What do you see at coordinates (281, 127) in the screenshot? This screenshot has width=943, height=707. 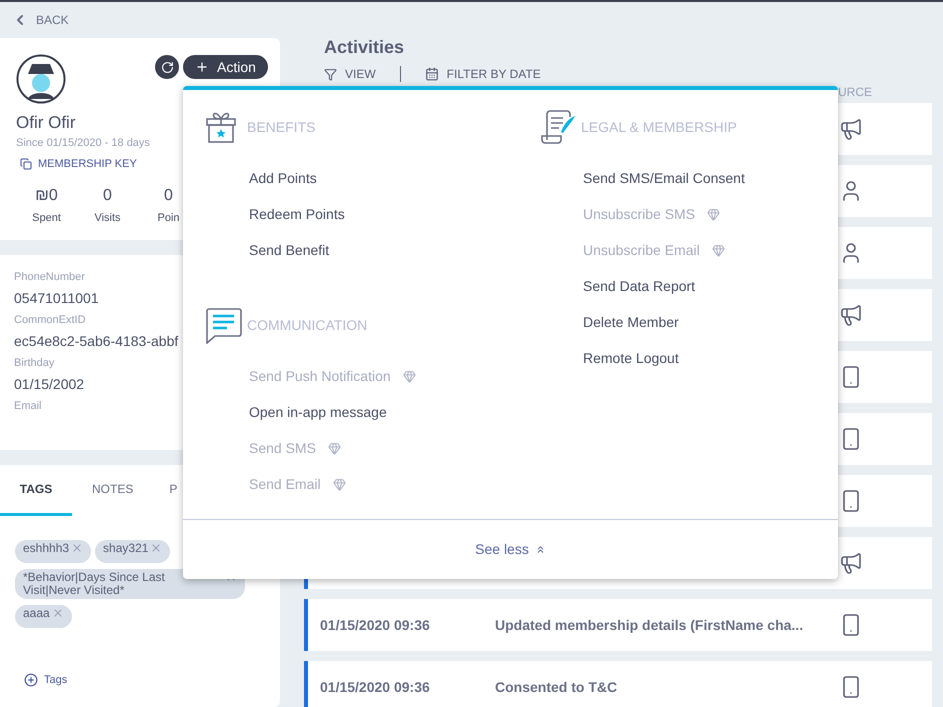 I see `section-title: BENEFITS` at bounding box center [281, 127].